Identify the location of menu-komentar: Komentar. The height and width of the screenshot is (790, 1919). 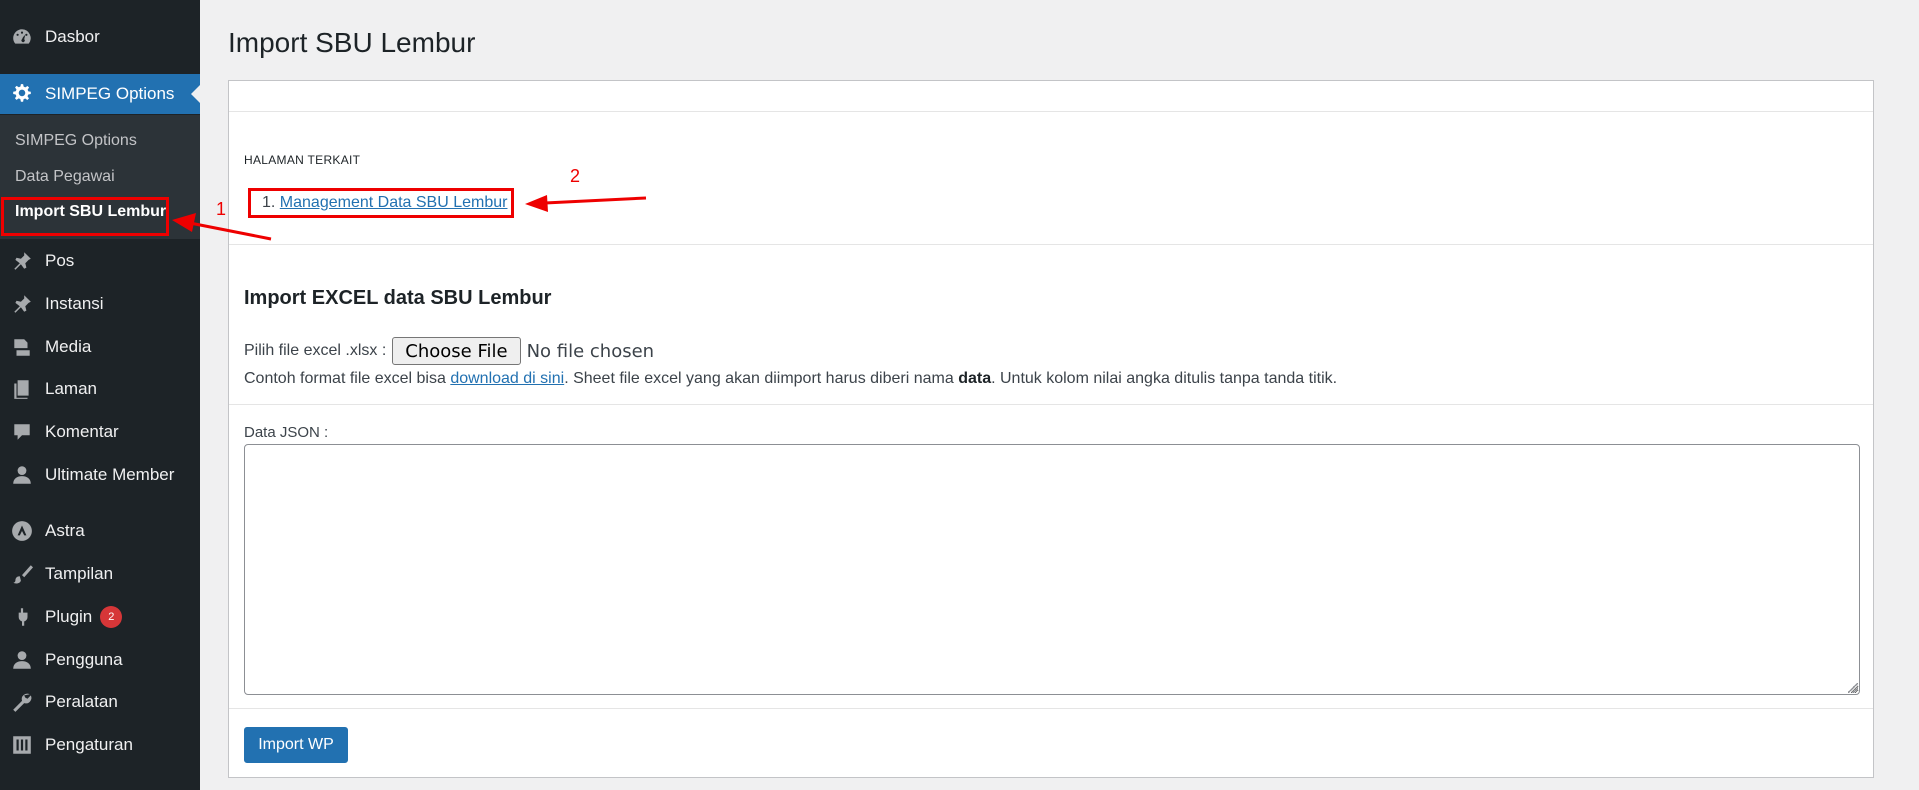
(100, 432).